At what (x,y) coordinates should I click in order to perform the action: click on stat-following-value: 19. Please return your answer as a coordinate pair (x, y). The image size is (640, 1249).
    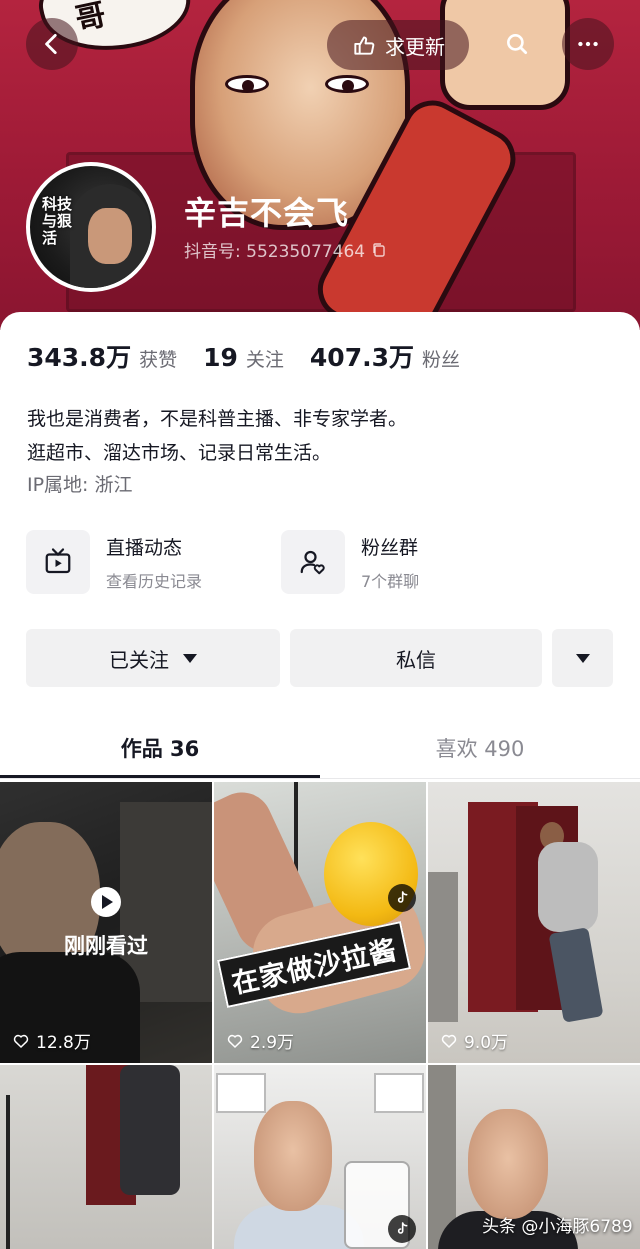
    Looking at the image, I should click on (220, 357).